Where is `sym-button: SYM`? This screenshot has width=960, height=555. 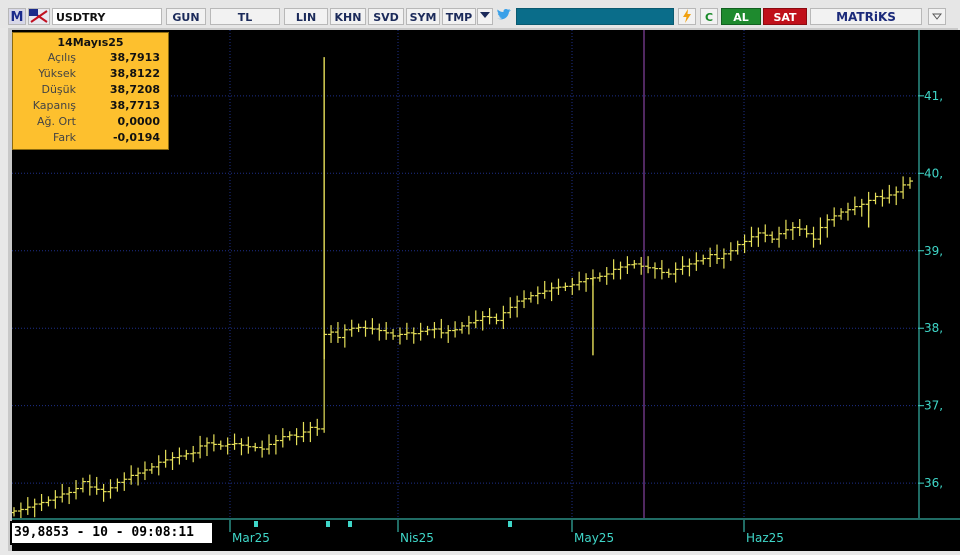 sym-button: SYM is located at coordinates (423, 16).